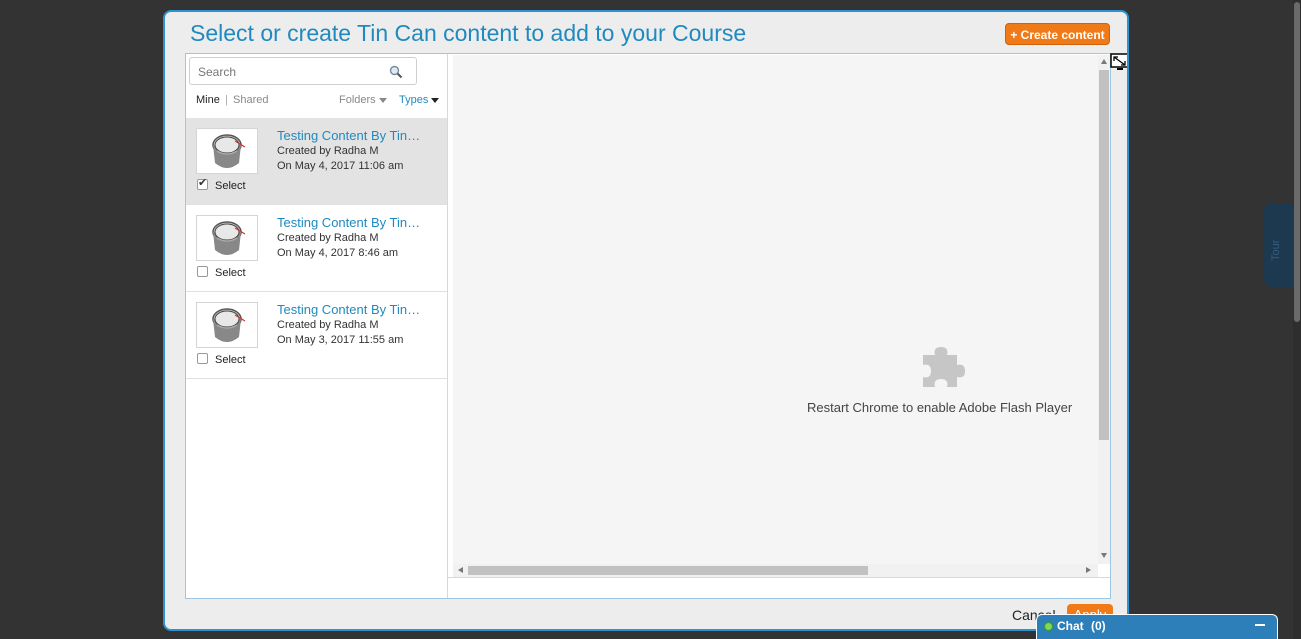 This screenshot has height=639, width=1301. Describe the element at coordinates (1070, 626) in the screenshot. I see `chat-label: Chat` at that location.